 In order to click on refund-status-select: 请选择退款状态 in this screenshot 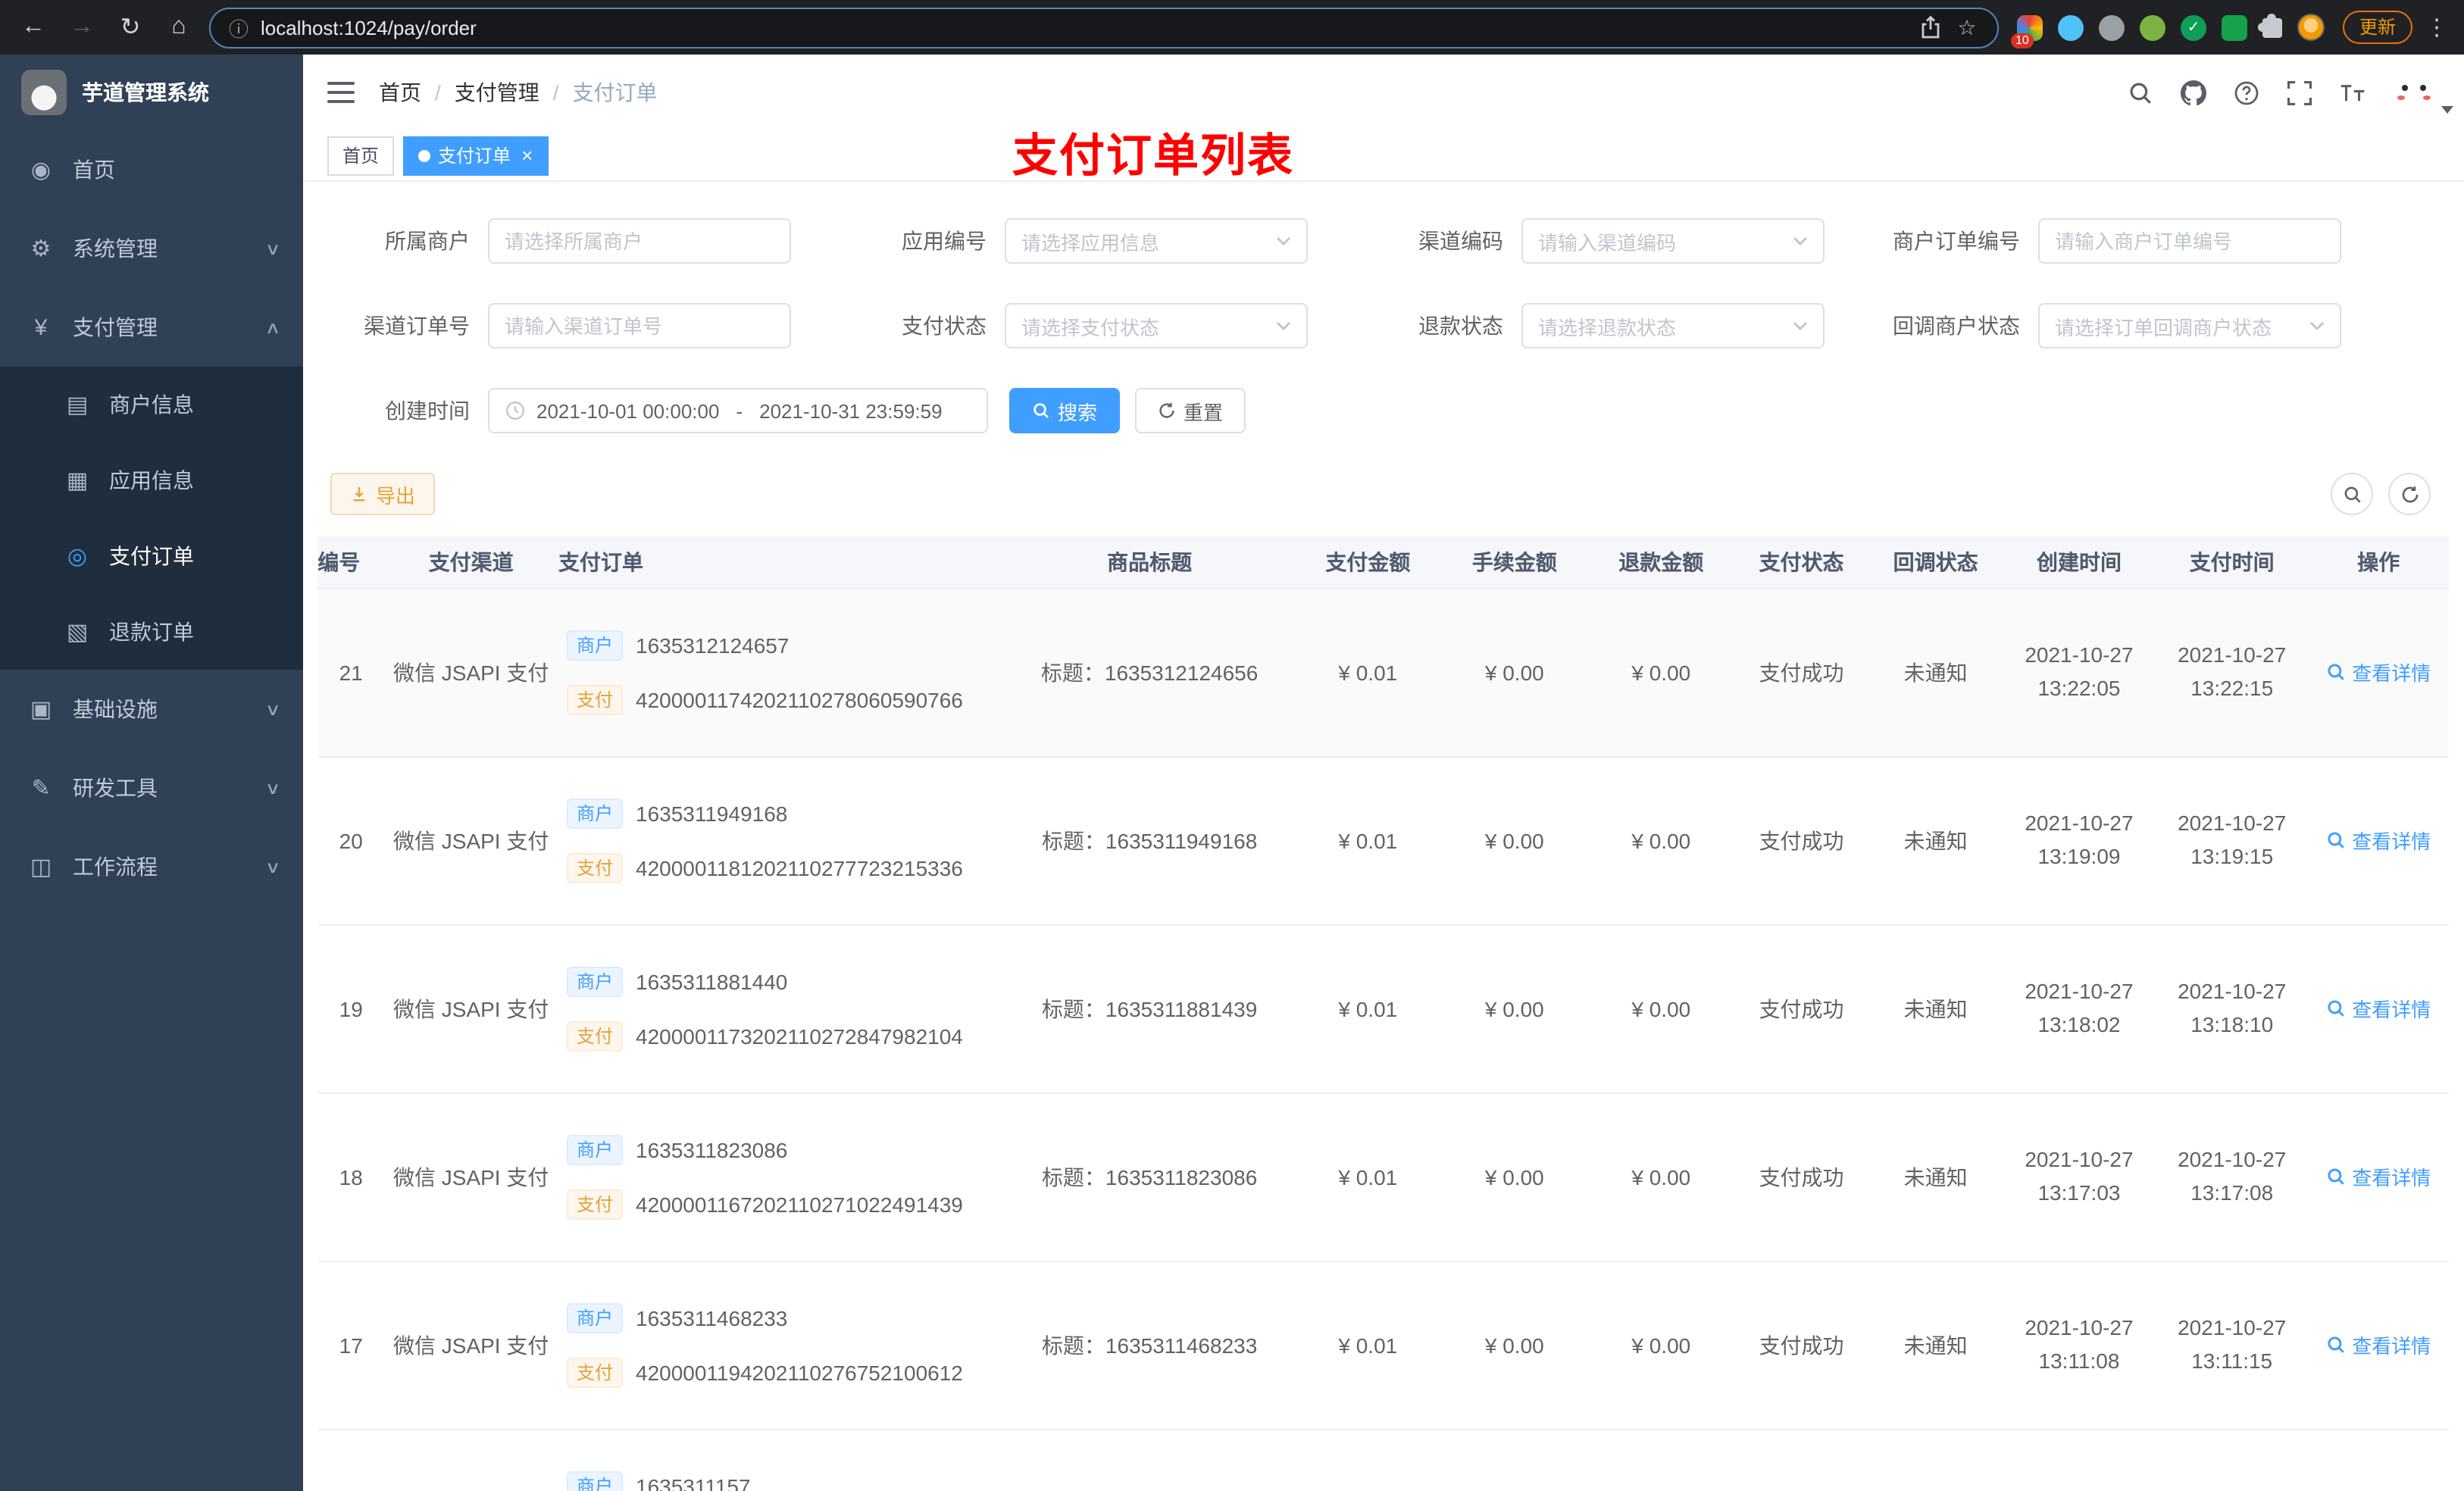, I will do `click(1673, 326)`.